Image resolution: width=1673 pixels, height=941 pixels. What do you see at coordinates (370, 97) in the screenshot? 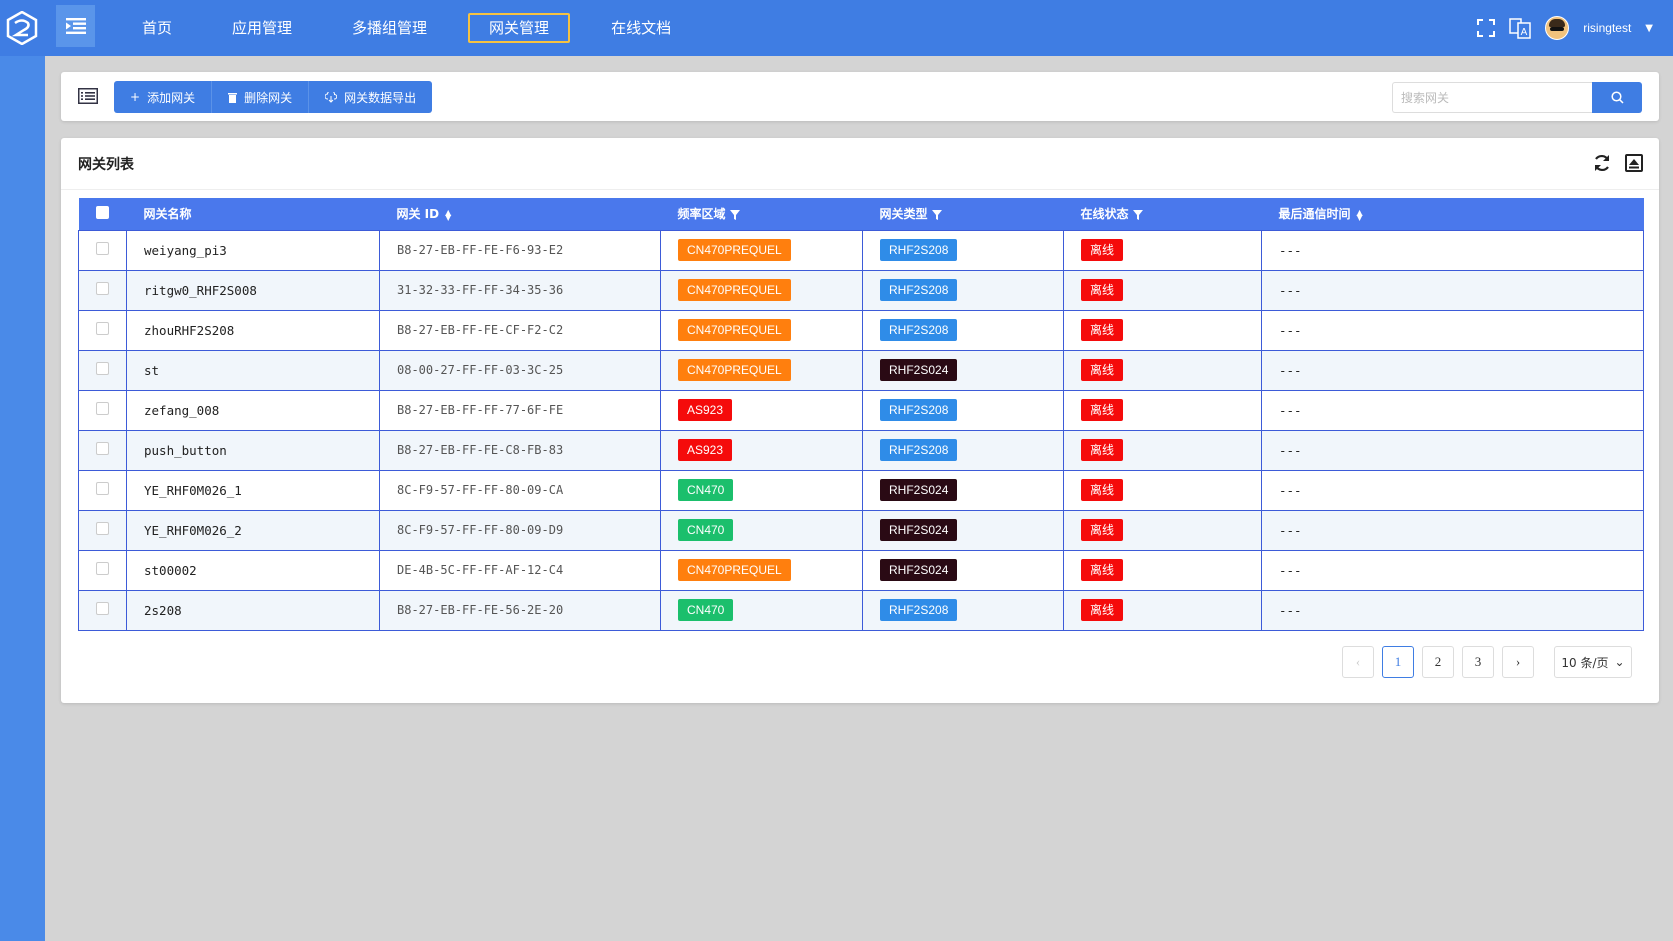
I see `export-gateway-data-button: 网关数据导出` at bounding box center [370, 97].